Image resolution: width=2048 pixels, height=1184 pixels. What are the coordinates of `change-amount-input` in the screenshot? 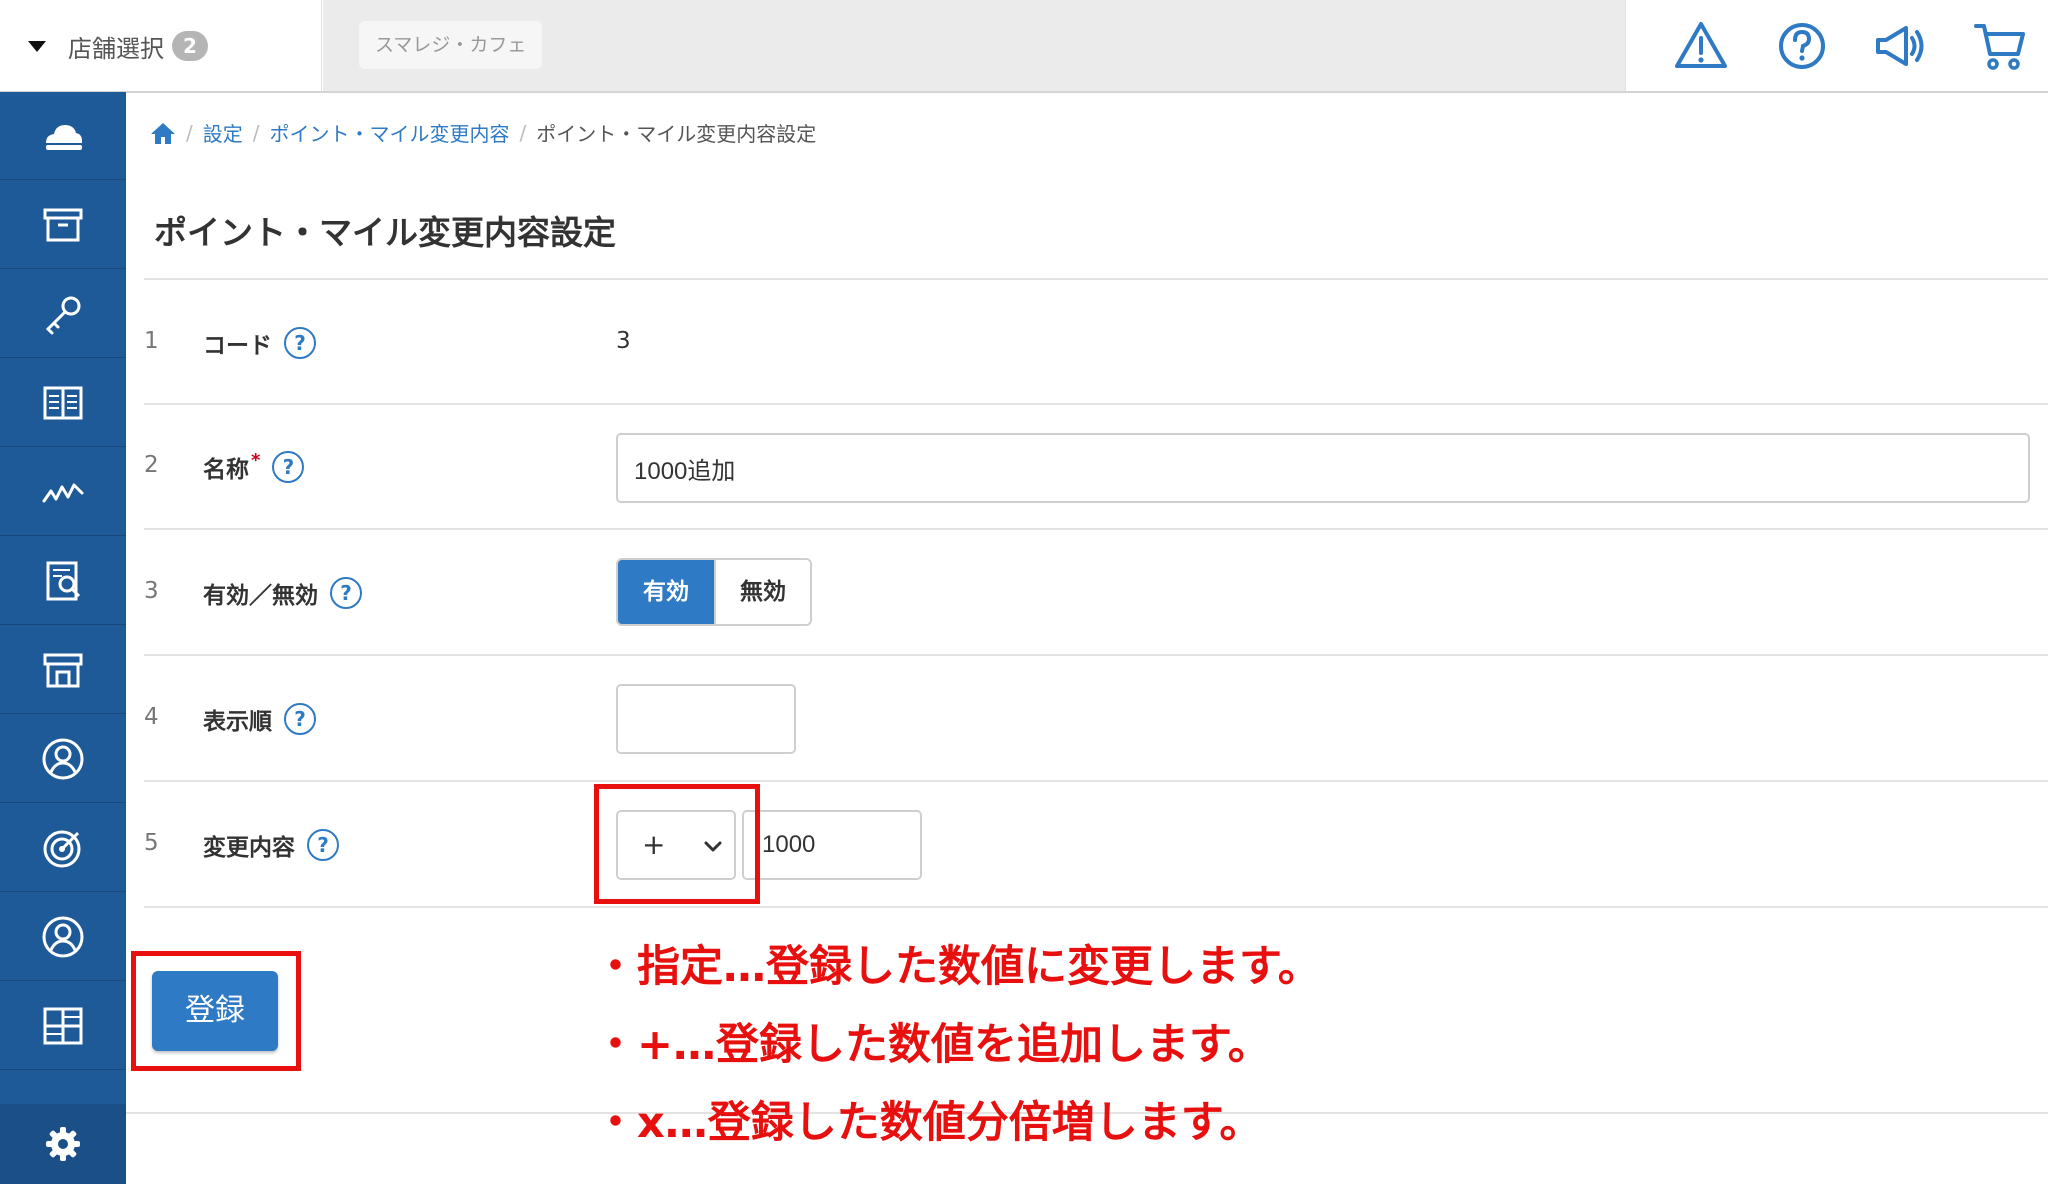 It's located at (832, 845).